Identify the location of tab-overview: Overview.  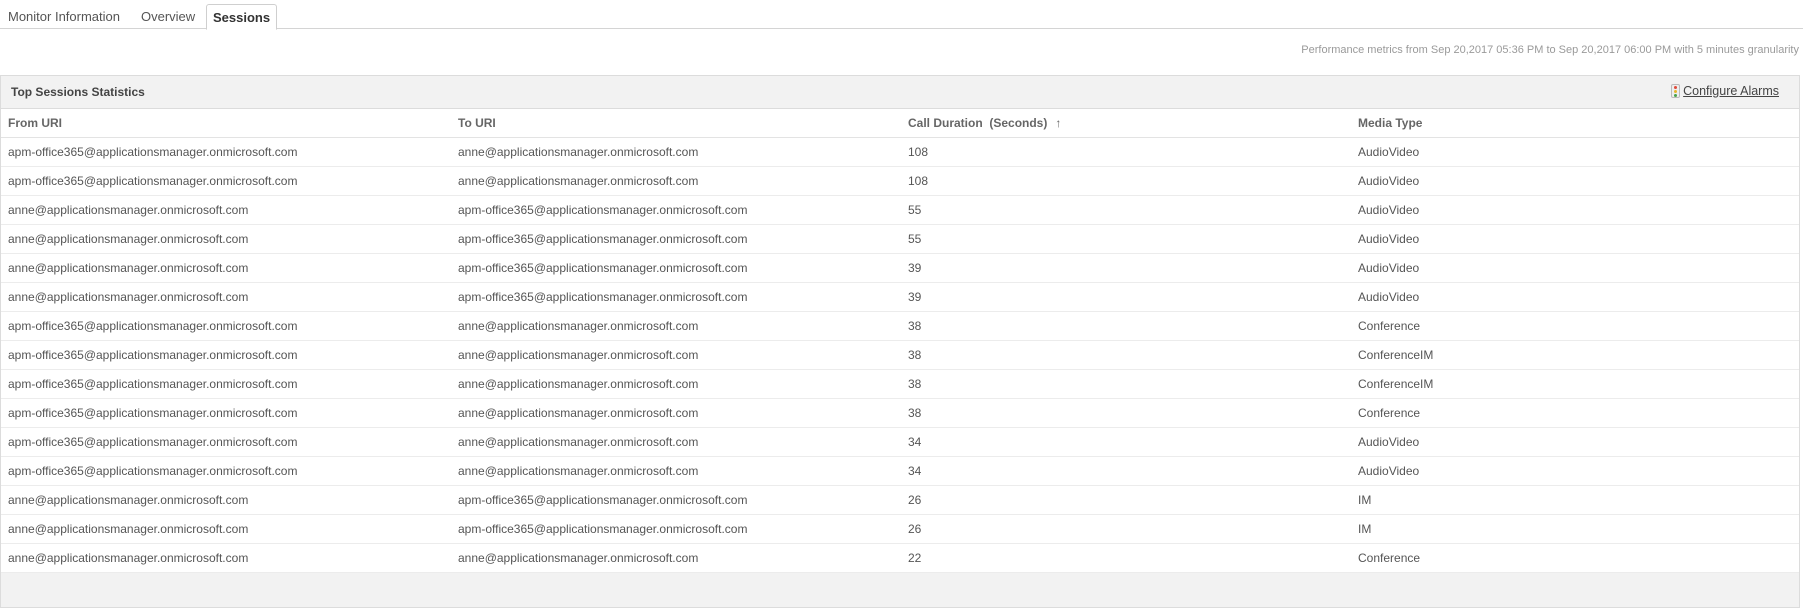
(168, 17).